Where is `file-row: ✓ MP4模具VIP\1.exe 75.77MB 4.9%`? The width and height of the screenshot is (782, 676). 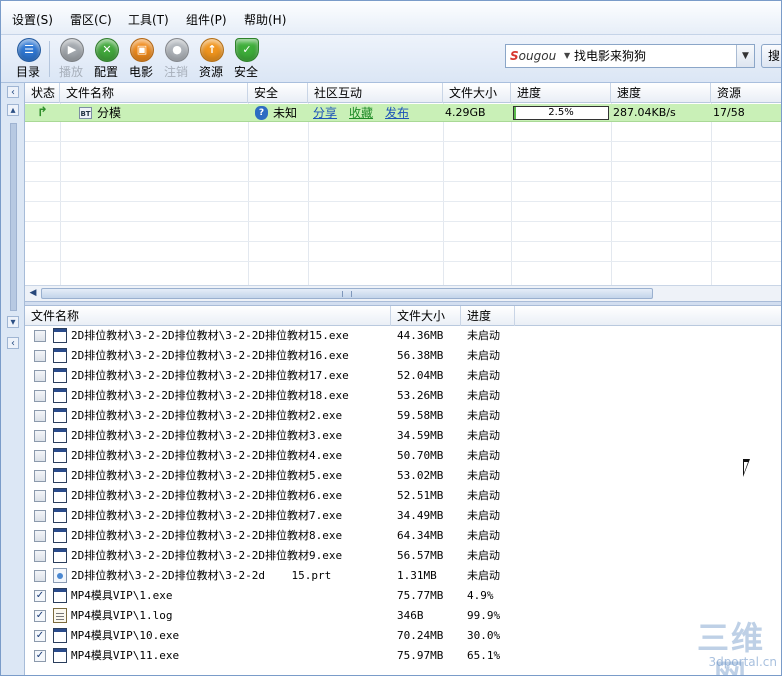 file-row: ✓ MP4模具VIP\1.exe 75.77MB 4.9% is located at coordinates (403, 596).